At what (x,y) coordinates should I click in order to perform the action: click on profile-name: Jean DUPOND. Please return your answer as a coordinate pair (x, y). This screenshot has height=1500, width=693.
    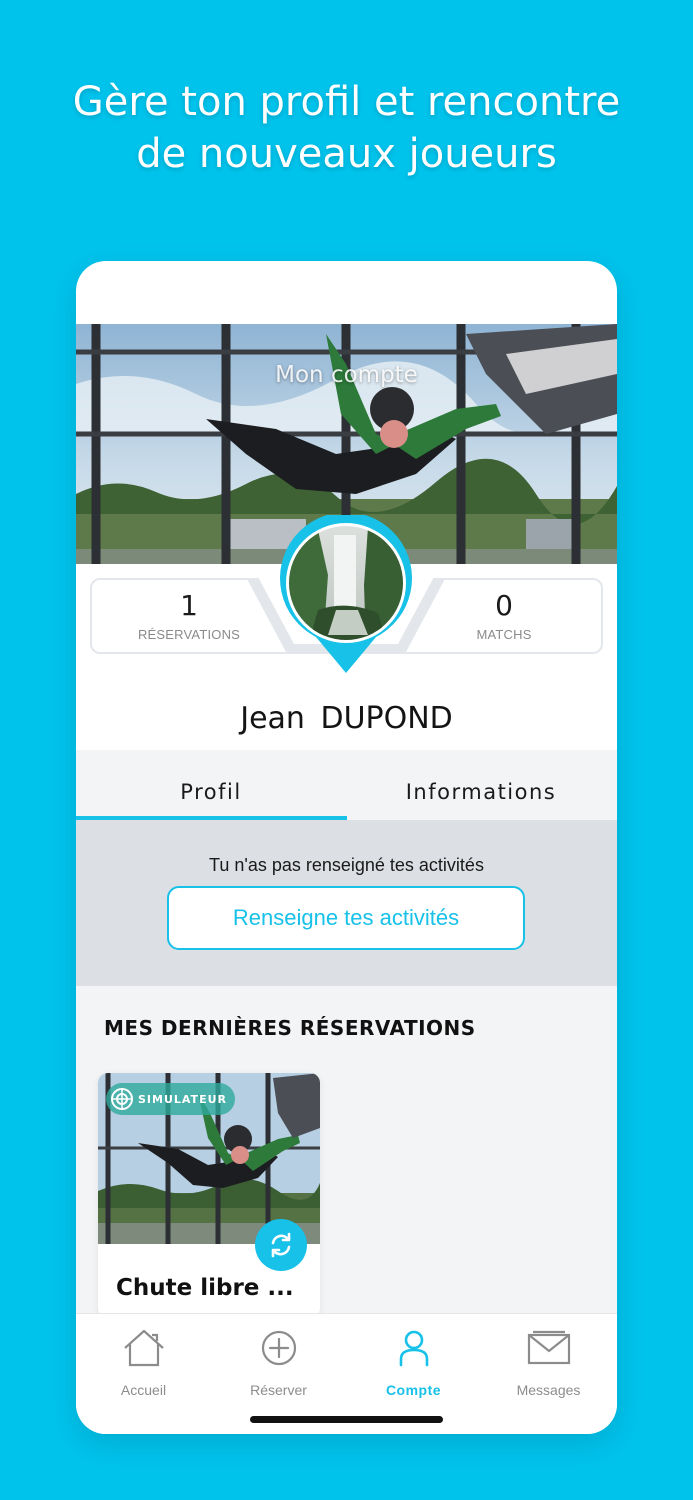
    Looking at the image, I should click on (346, 718).